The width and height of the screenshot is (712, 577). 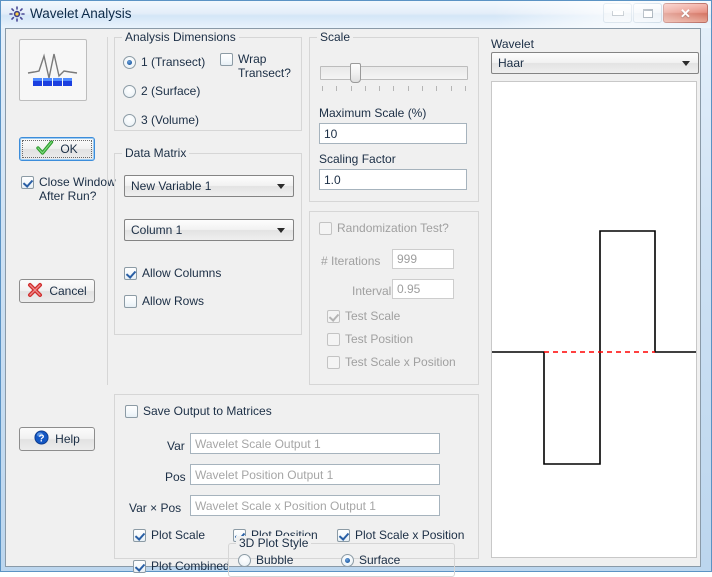 I want to click on window-title: Wavelet Analysis, so click(x=81, y=13).